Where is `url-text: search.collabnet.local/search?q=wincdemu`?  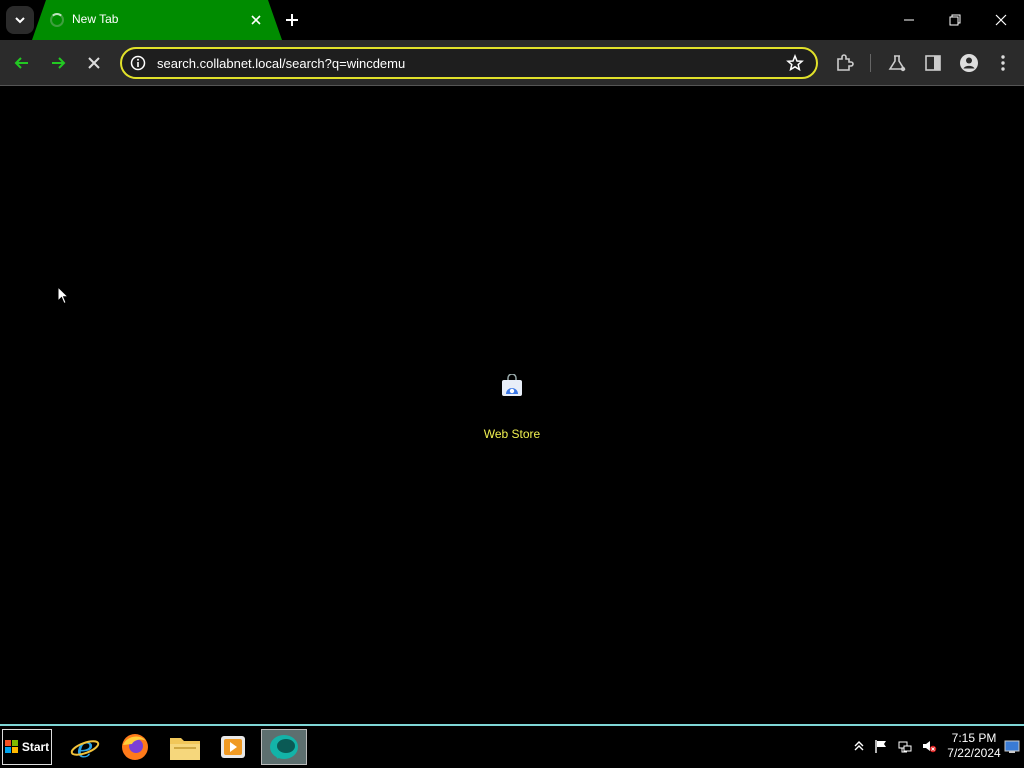
url-text: search.collabnet.local/search?q=wincdemu is located at coordinates (281, 63).